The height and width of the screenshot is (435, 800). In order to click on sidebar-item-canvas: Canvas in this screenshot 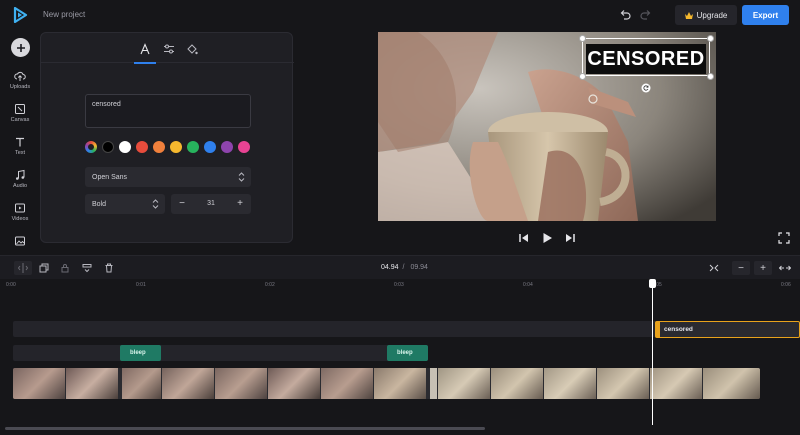, I will do `click(20, 118)`.